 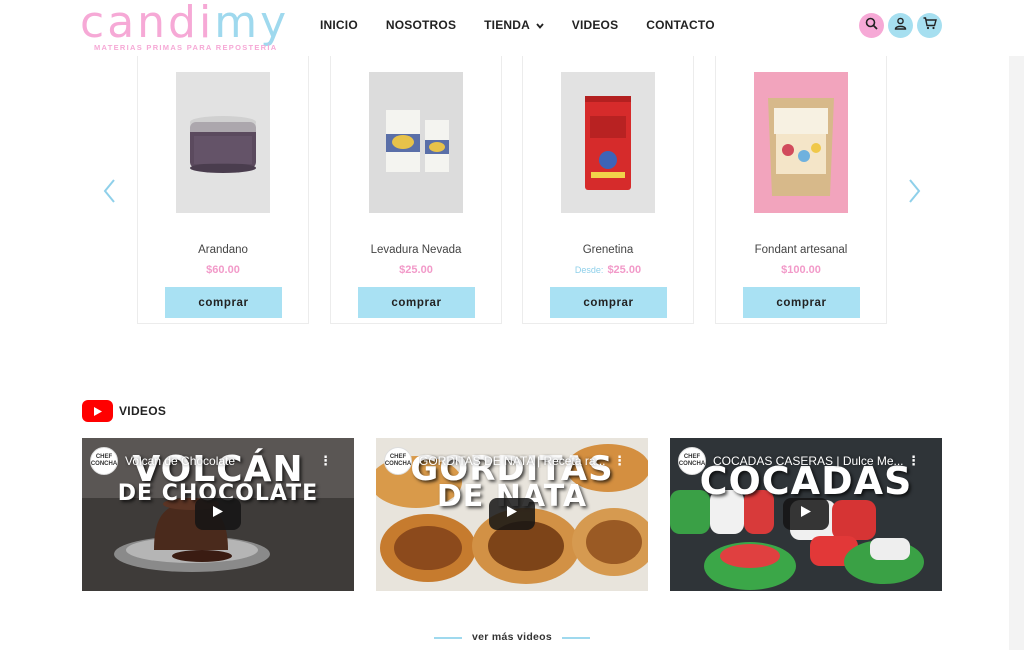 What do you see at coordinates (252, 24) in the screenshot?
I see `logo-text-blue: my` at bounding box center [252, 24].